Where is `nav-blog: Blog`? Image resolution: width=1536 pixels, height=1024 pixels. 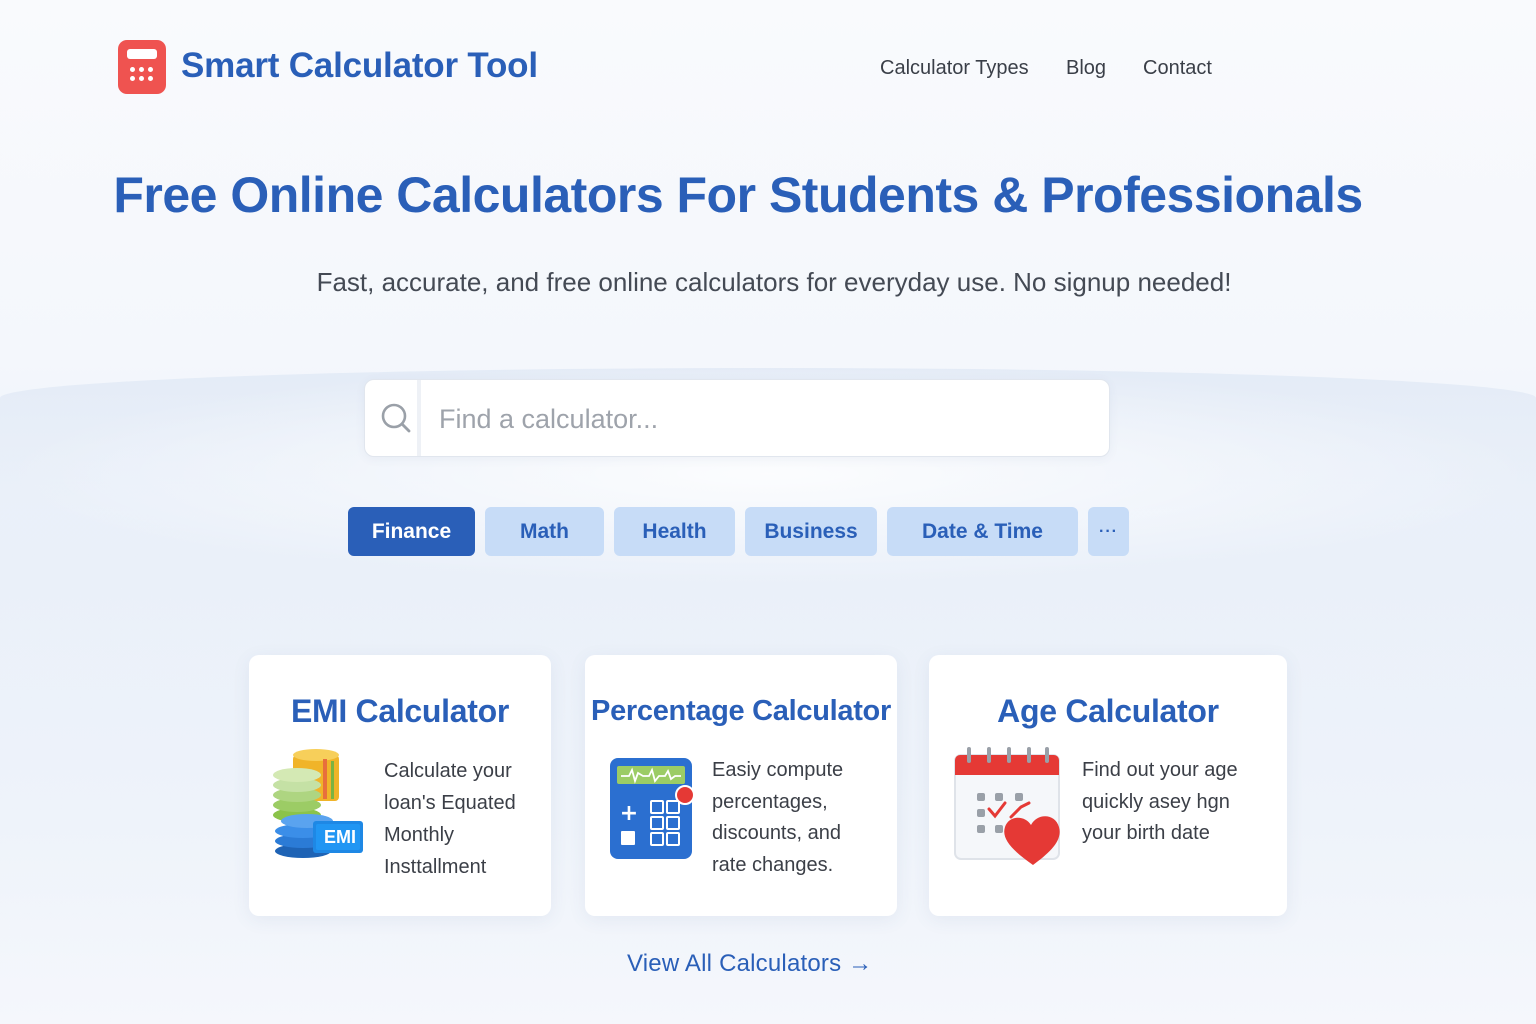 nav-blog: Blog is located at coordinates (1086, 68).